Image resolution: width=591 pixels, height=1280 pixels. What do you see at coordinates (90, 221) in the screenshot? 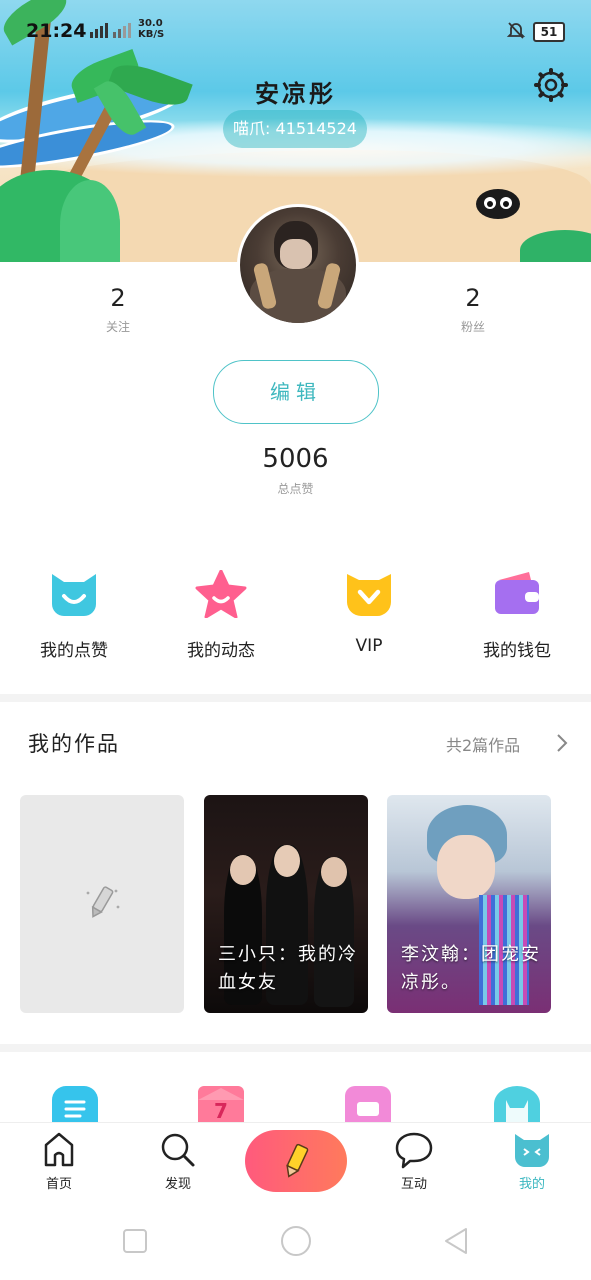
I see `bush-decoration` at bounding box center [90, 221].